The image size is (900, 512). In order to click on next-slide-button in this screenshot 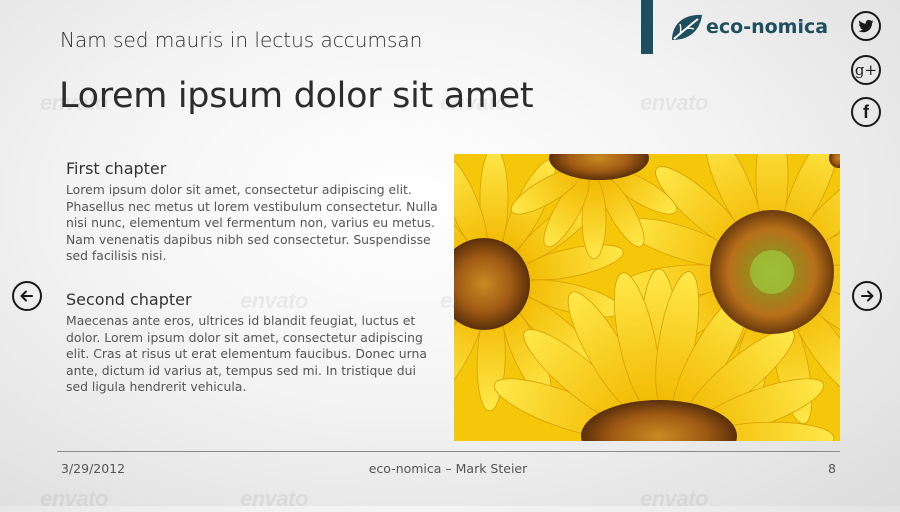, I will do `click(867, 296)`.